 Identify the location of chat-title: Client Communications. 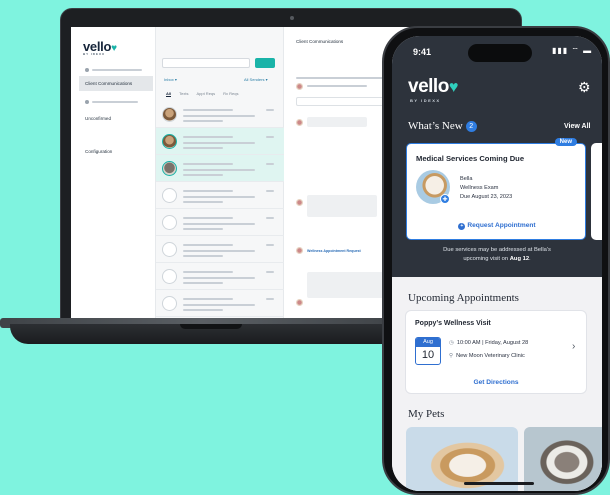
(320, 41).